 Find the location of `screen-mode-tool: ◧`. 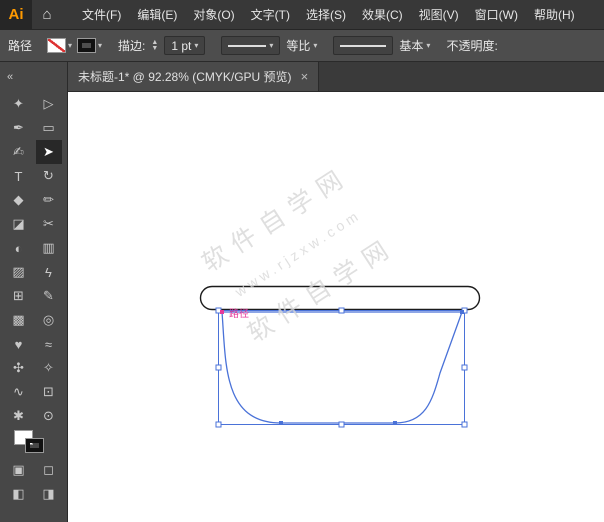

screen-mode-tool: ◧ is located at coordinates (19, 494).